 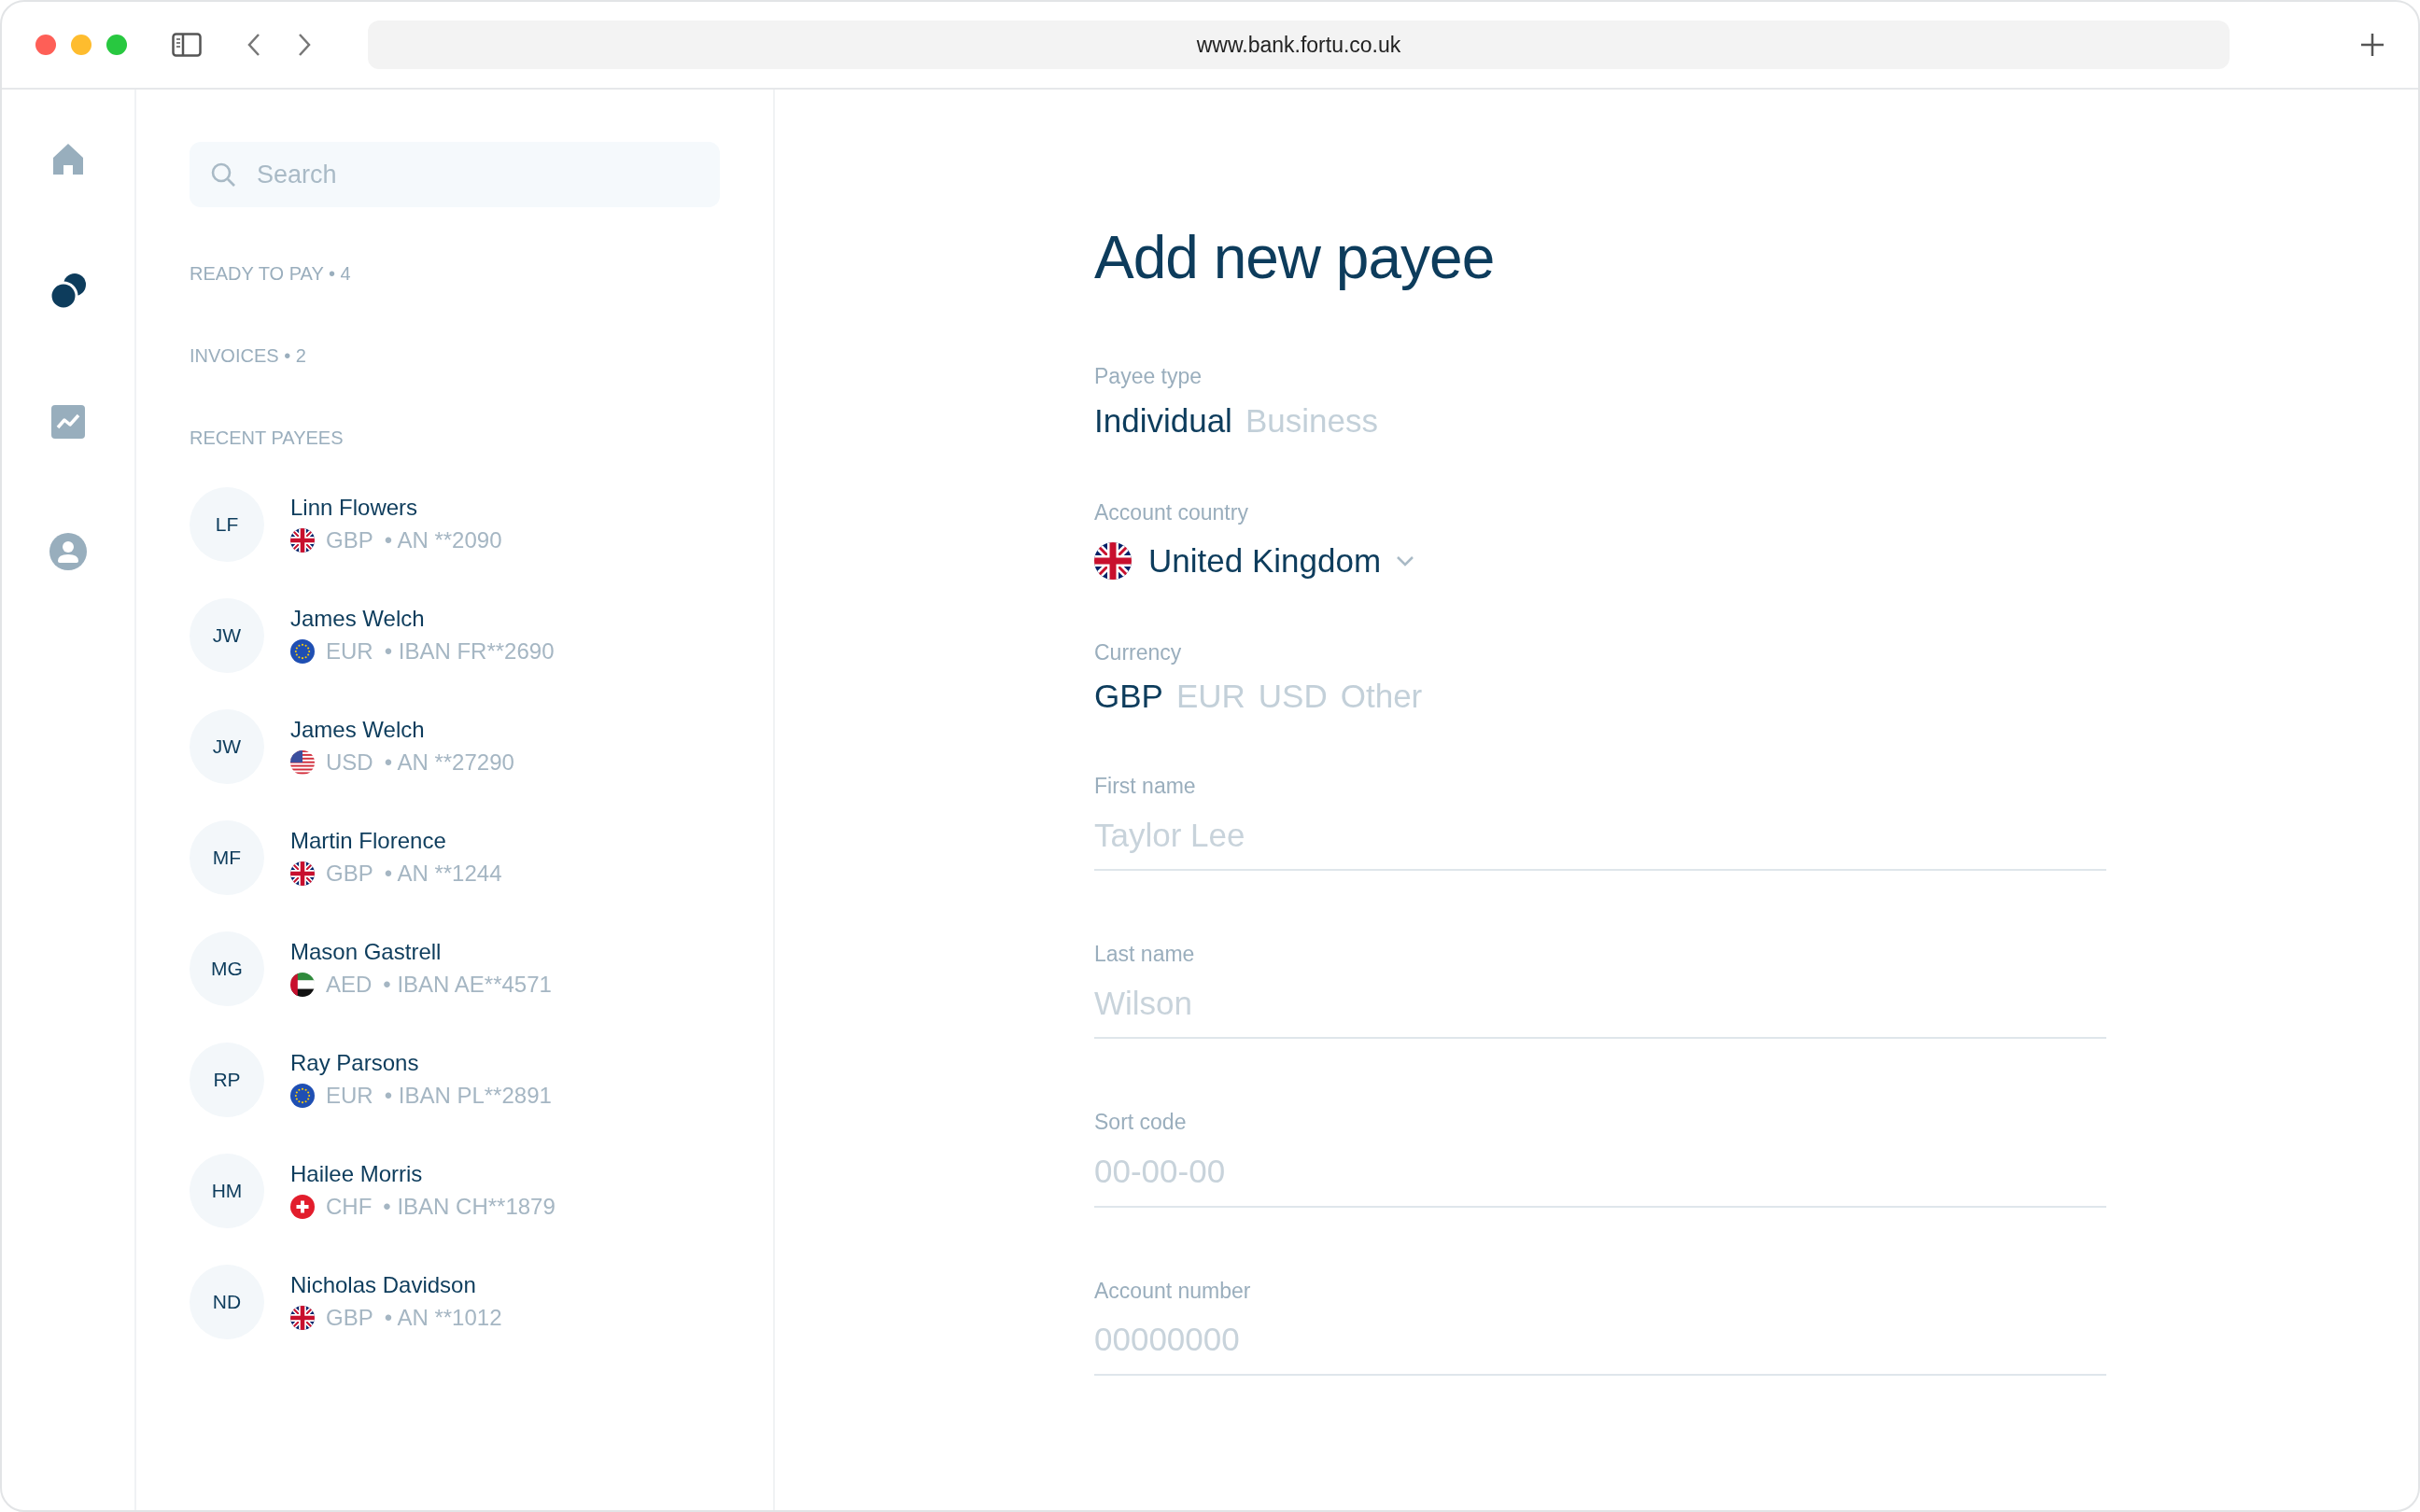 What do you see at coordinates (227, 1191) in the screenshot?
I see `avatar-initials: HM` at bounding box center [227, 1191].